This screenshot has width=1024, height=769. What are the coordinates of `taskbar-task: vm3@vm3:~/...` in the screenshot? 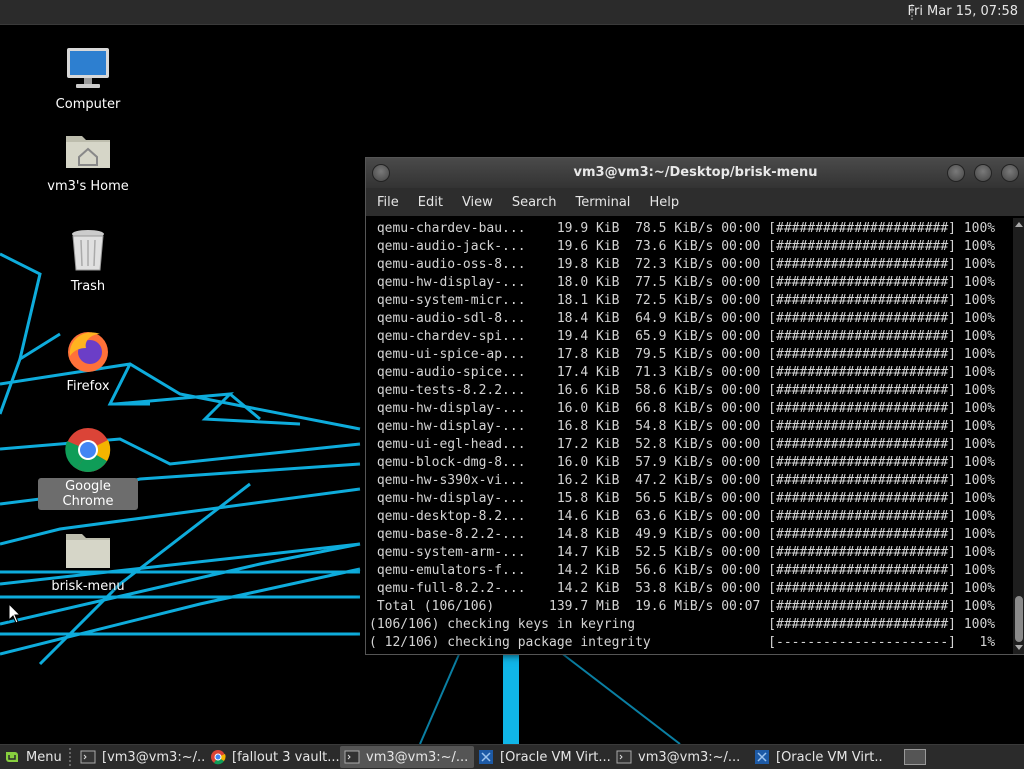 It's located at (681, 757).